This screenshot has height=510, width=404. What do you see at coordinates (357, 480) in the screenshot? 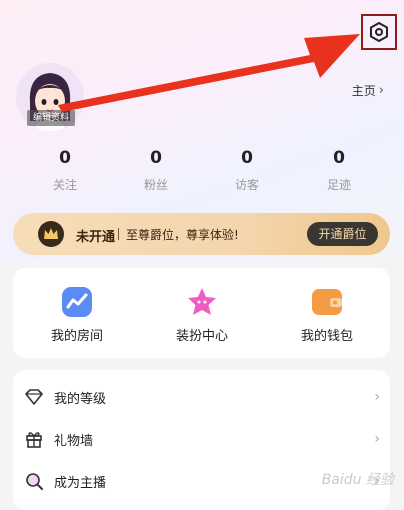
I see `watermark-logo: Baidu 经验` at bounding box center [357, 480].